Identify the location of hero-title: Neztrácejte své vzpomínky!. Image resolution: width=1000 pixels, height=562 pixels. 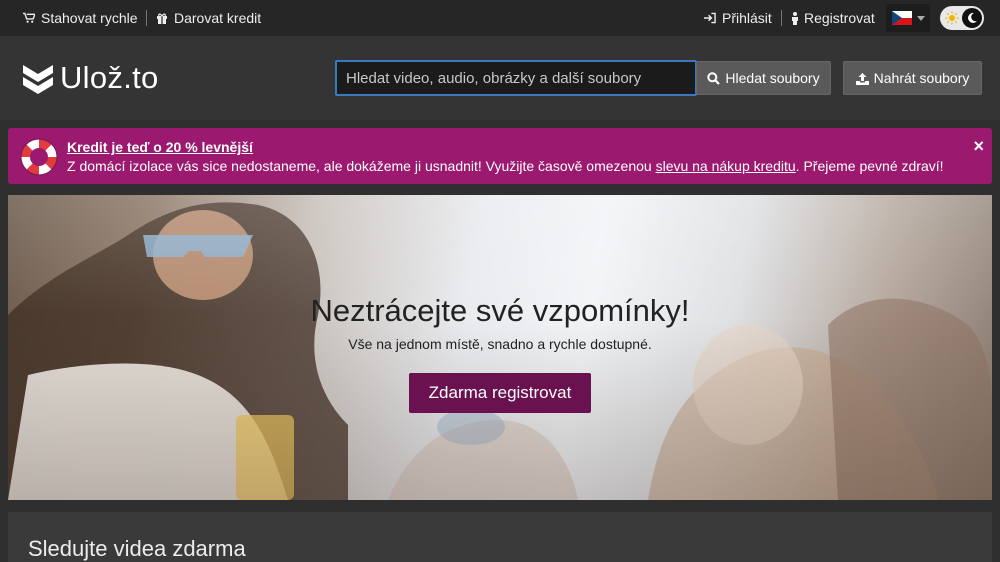
(500, 310).